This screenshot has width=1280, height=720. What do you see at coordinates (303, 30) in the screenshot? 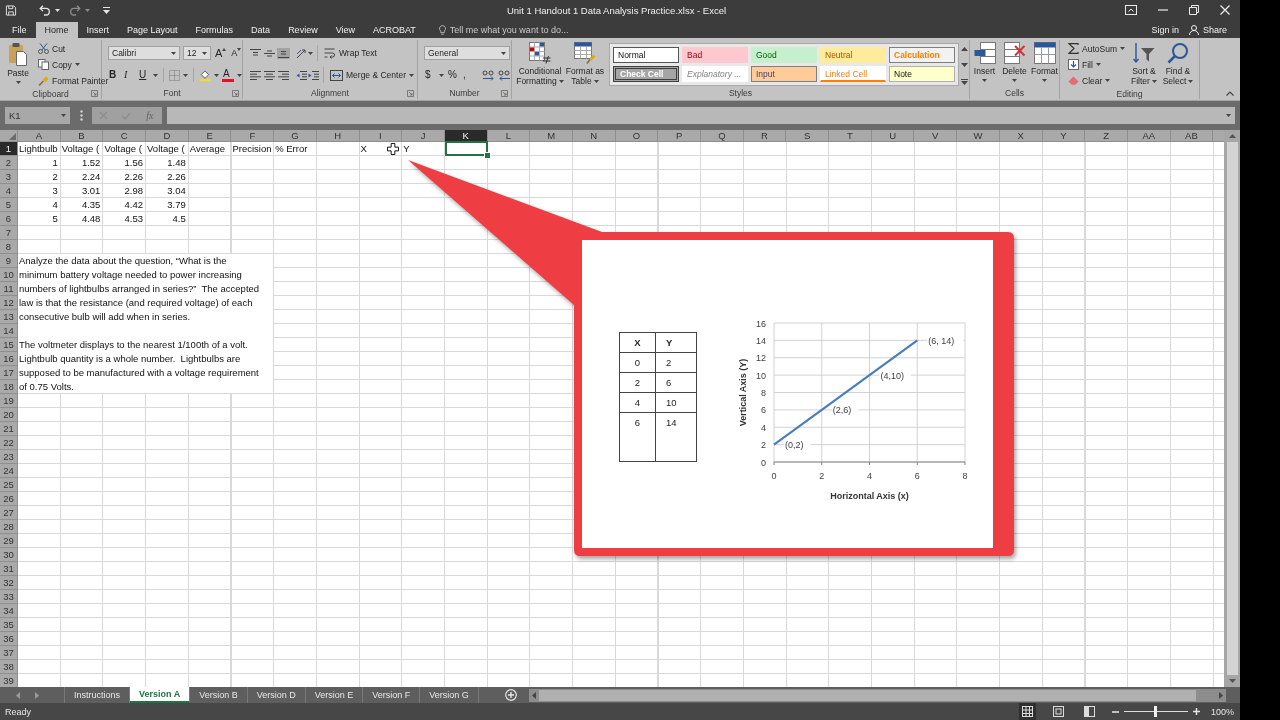
I see `ribbon-tab: Review` at bounding box center [303, 30].